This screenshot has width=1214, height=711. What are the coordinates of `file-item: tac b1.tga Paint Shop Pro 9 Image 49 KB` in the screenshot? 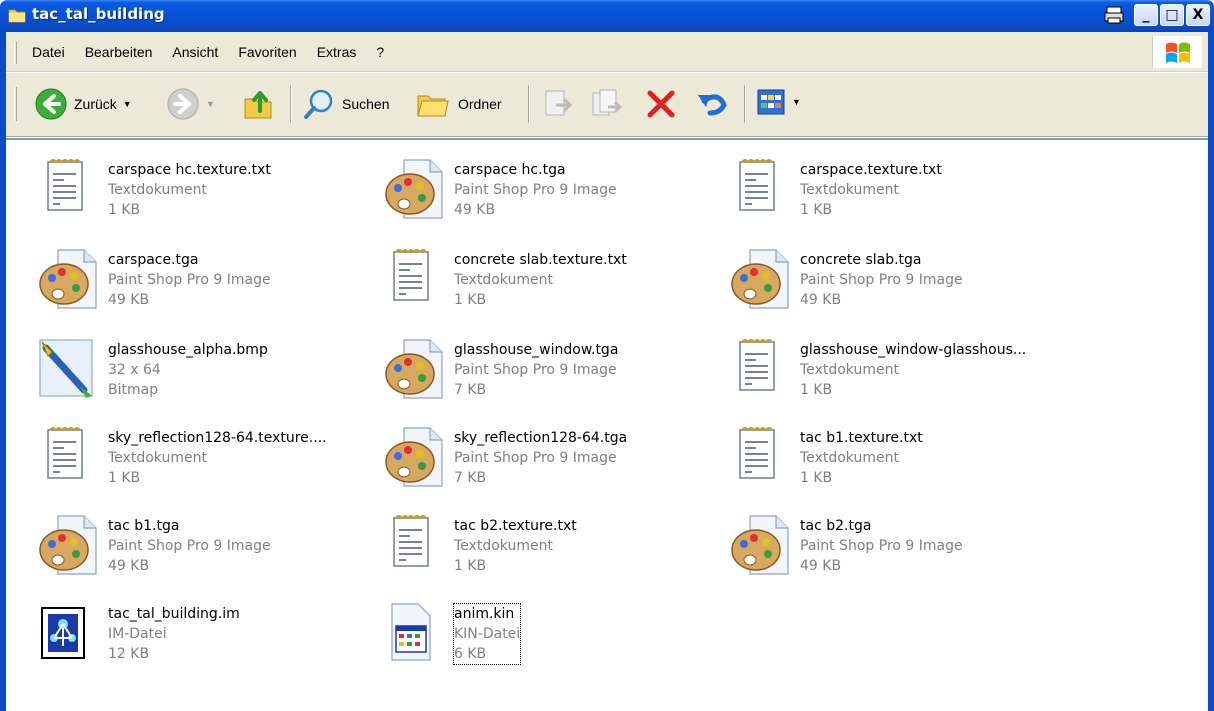 It's located at (201, 554).